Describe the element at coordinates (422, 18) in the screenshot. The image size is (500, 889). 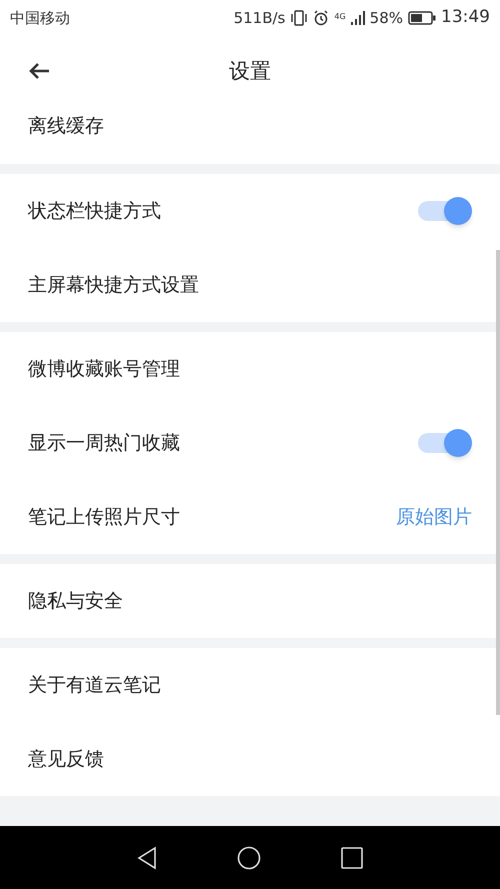
I see `battery-icon` at that location.